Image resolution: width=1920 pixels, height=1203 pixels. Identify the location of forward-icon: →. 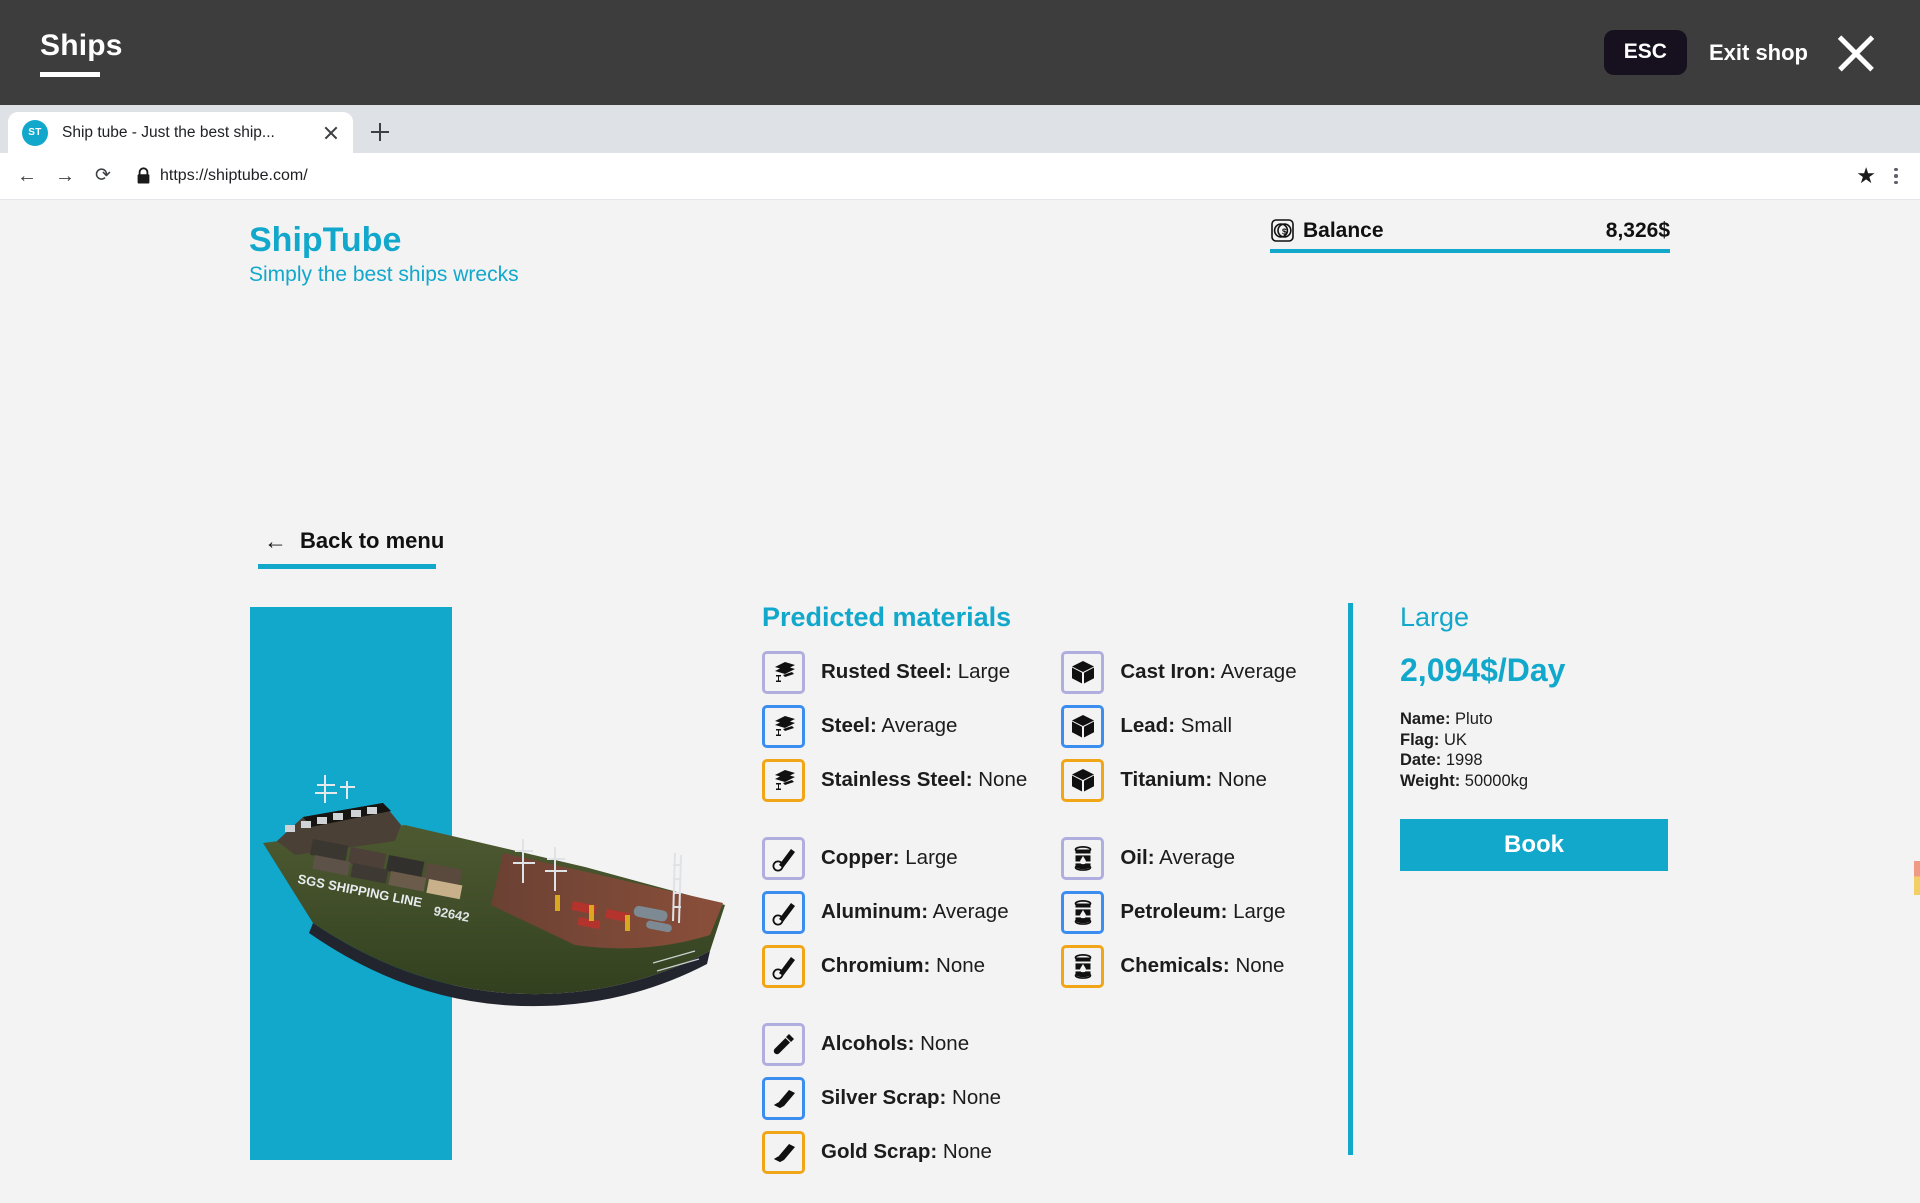
(65, 176).